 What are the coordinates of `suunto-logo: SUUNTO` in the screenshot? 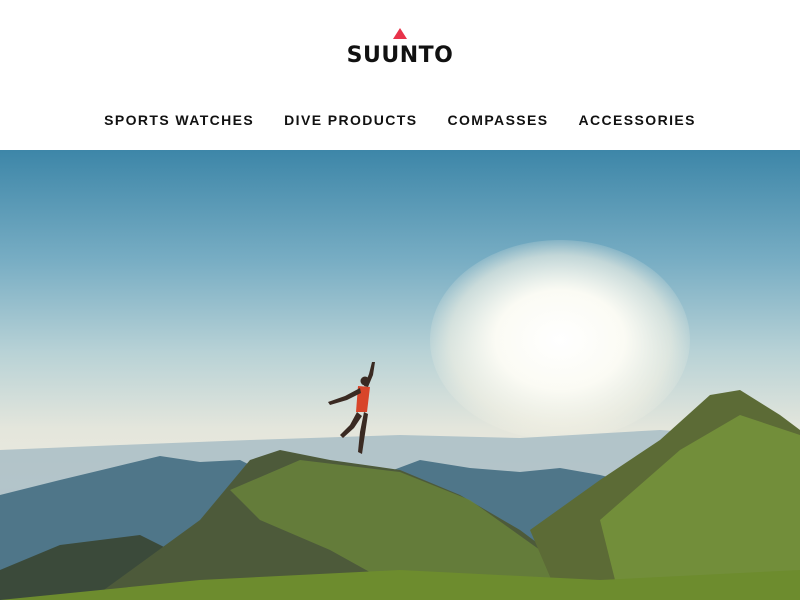 It's located at (400, 48).